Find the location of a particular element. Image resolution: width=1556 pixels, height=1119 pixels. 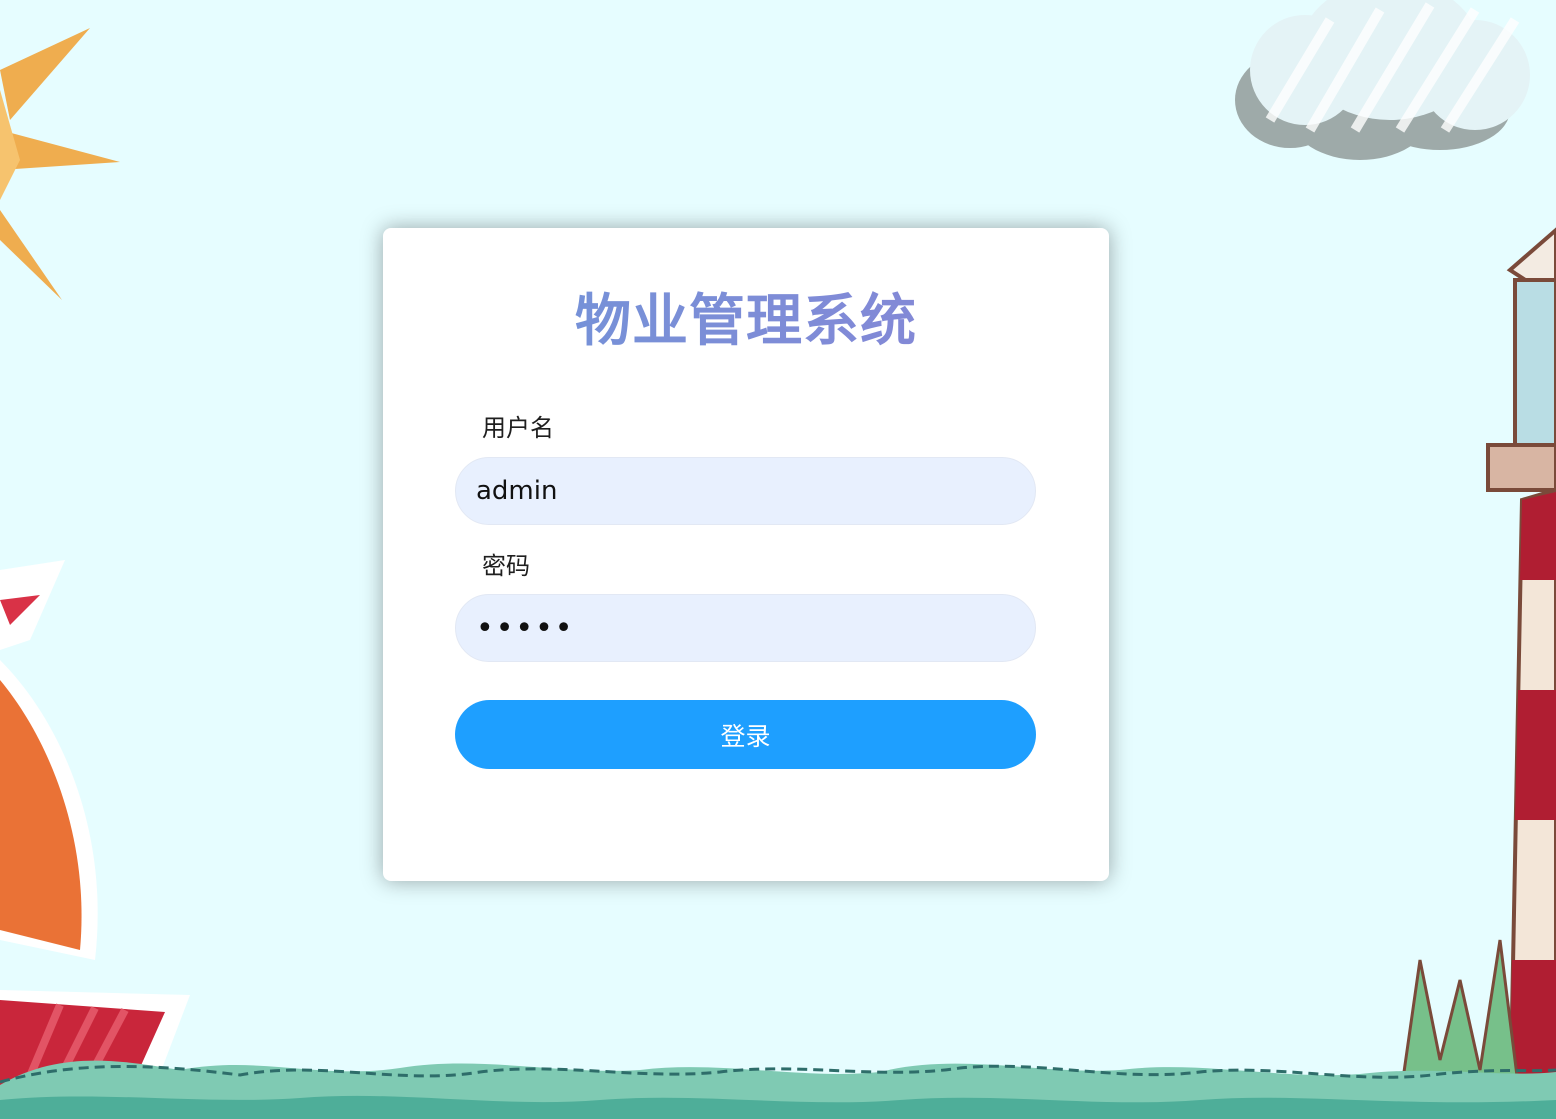

password-input is located at coordinates (745, 628).